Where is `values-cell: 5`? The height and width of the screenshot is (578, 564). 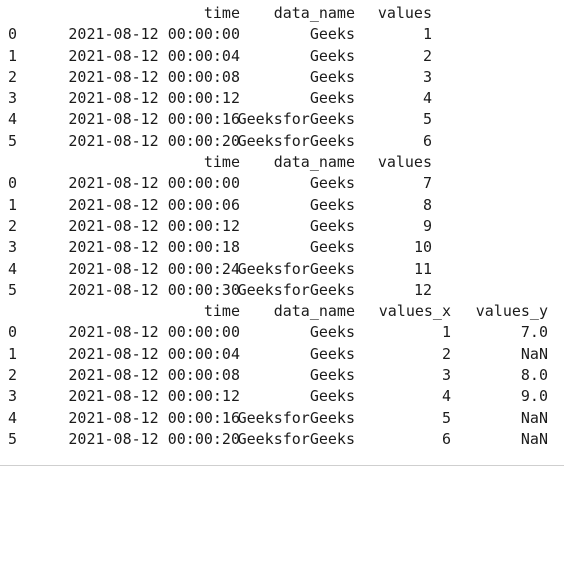
values-cell: 5 is located at coordinates (427, 119).